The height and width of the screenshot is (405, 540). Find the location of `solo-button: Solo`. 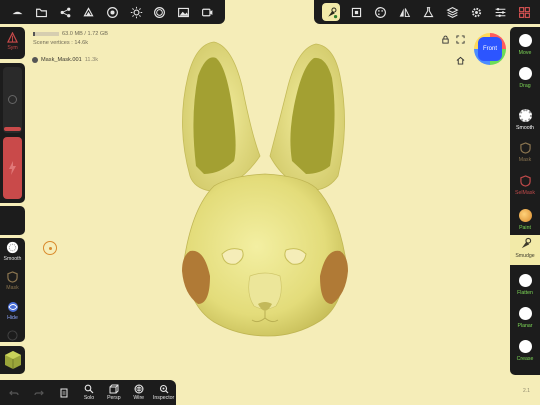

solo-button: Solo is located at coordinates (89, 392).